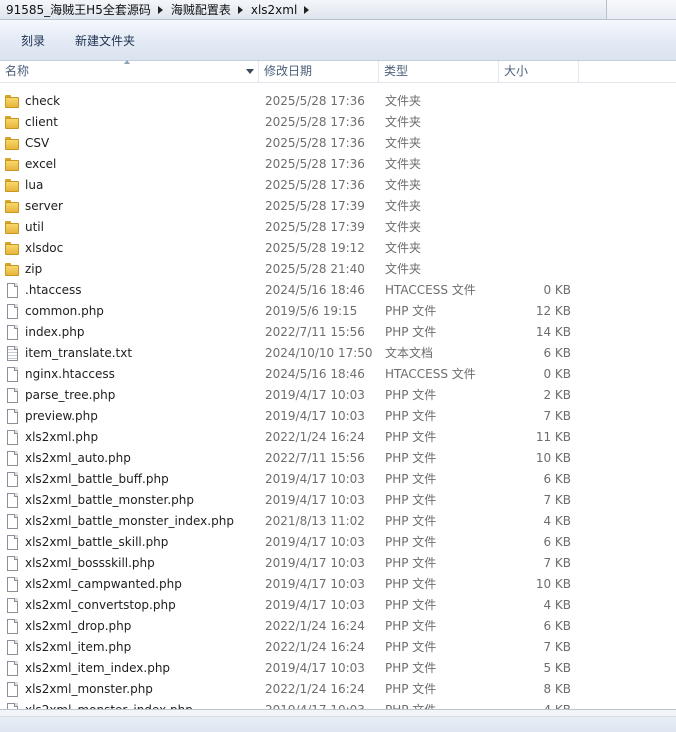 The width and height of the screenshot is (676, 732). Describe the element at coordinates (201, 9) in the screenshot. I see `breadcrumb-item: 海贼配置表` at that location.